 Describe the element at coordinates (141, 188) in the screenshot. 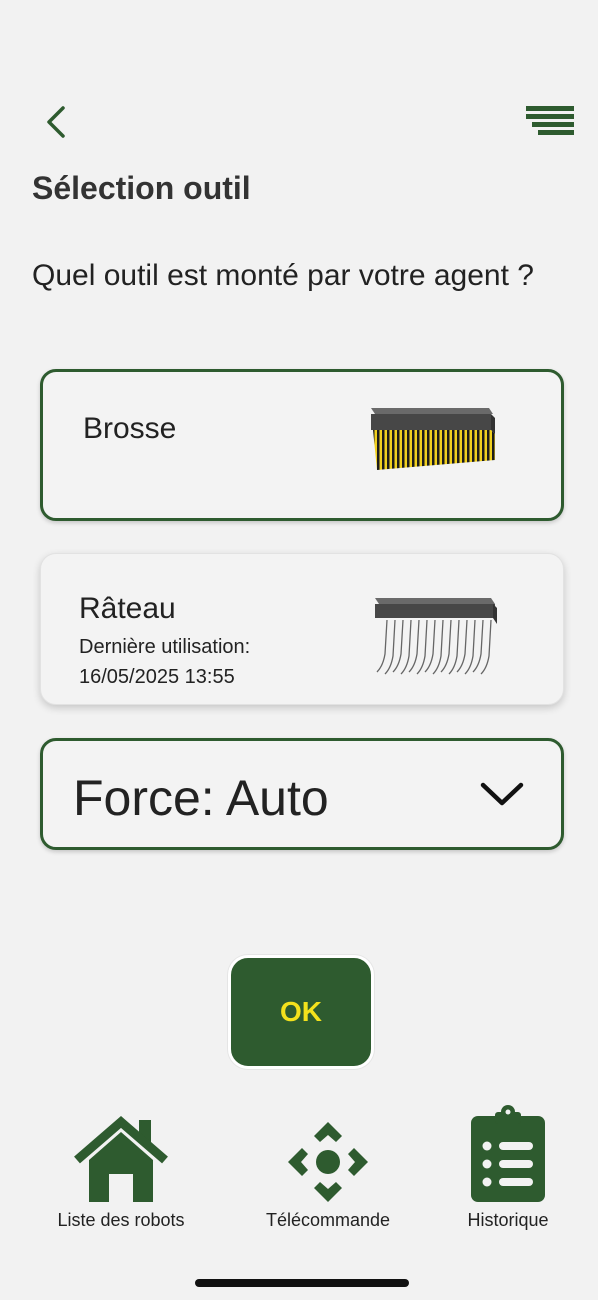

I see `page-title: Sélection outil` at that location.